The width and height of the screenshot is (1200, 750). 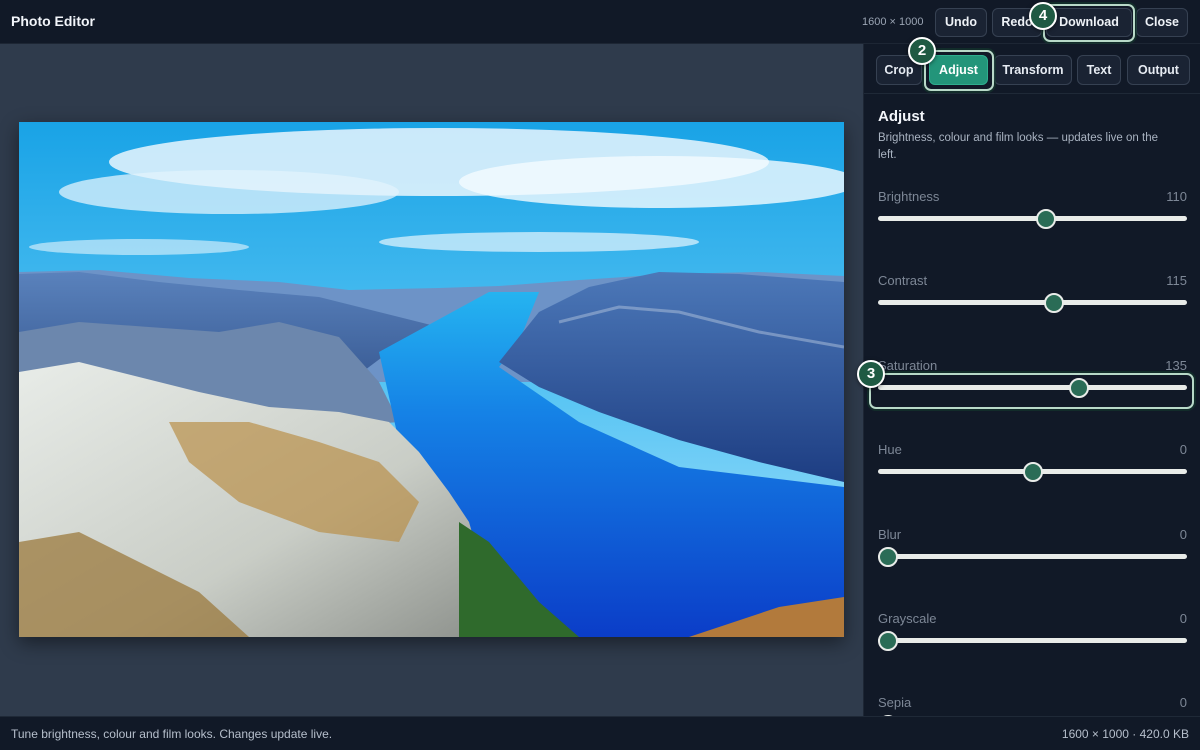 I want to click on contrast-slider: Contrast 115, so click(x=1032, y=303).